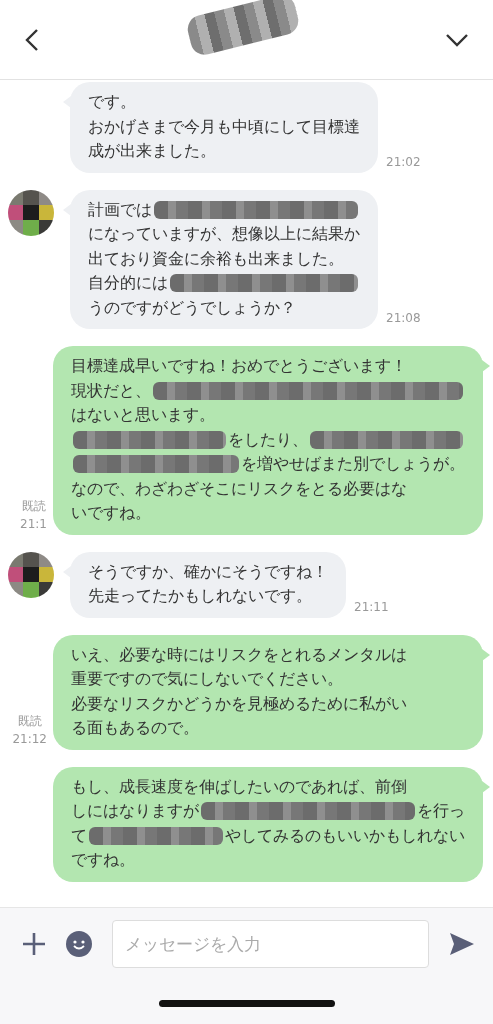 The image size is (493, 1024). I want to click on message-text: そうですか、確かにそうですね！, so click(208, 571).